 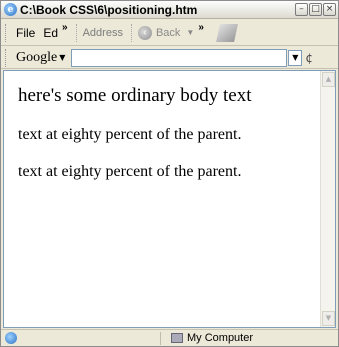 What do you see at coordinates (10, 9) in the screenshot?
I see `ie-icon: e` at bounding box center [10, 9].